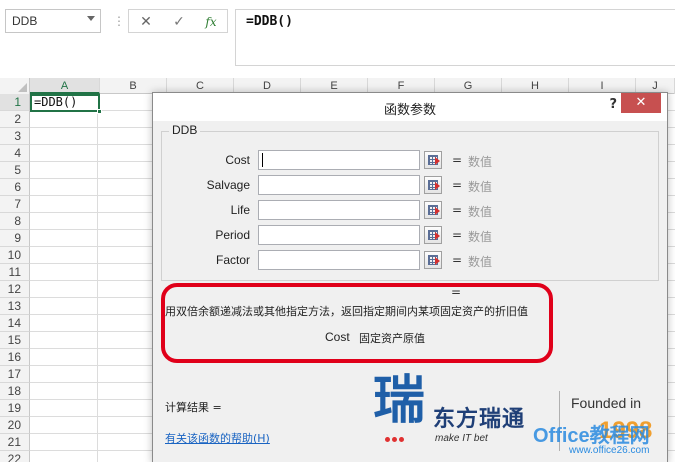 The image size is (675, 462). I want to click on active-cell-value: =DDB(), so click(56, 102).